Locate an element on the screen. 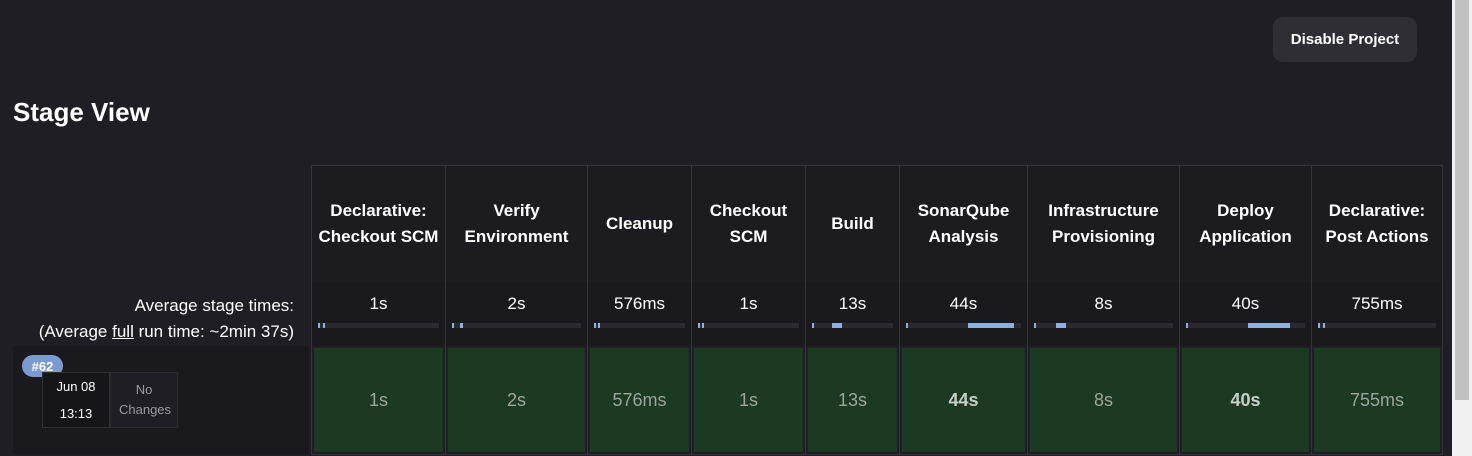 The image size is (1472, 456). stage-column: Declarative: Checkout SCM 1s 1s is located at coordinates (379, 310).